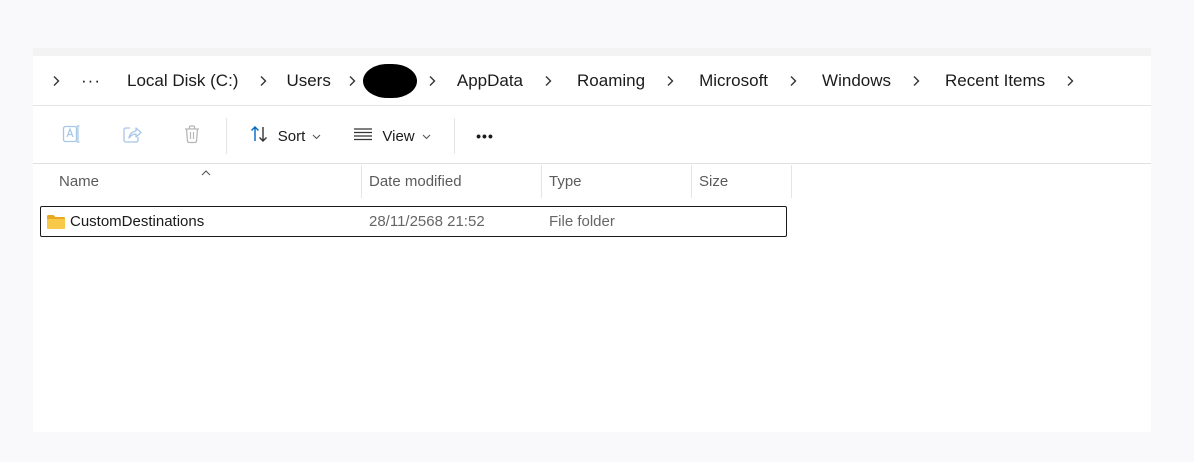 This screenshot has height=462, width=1194. I want to click on column-header-date-label: Date modified, so click(415, 181).